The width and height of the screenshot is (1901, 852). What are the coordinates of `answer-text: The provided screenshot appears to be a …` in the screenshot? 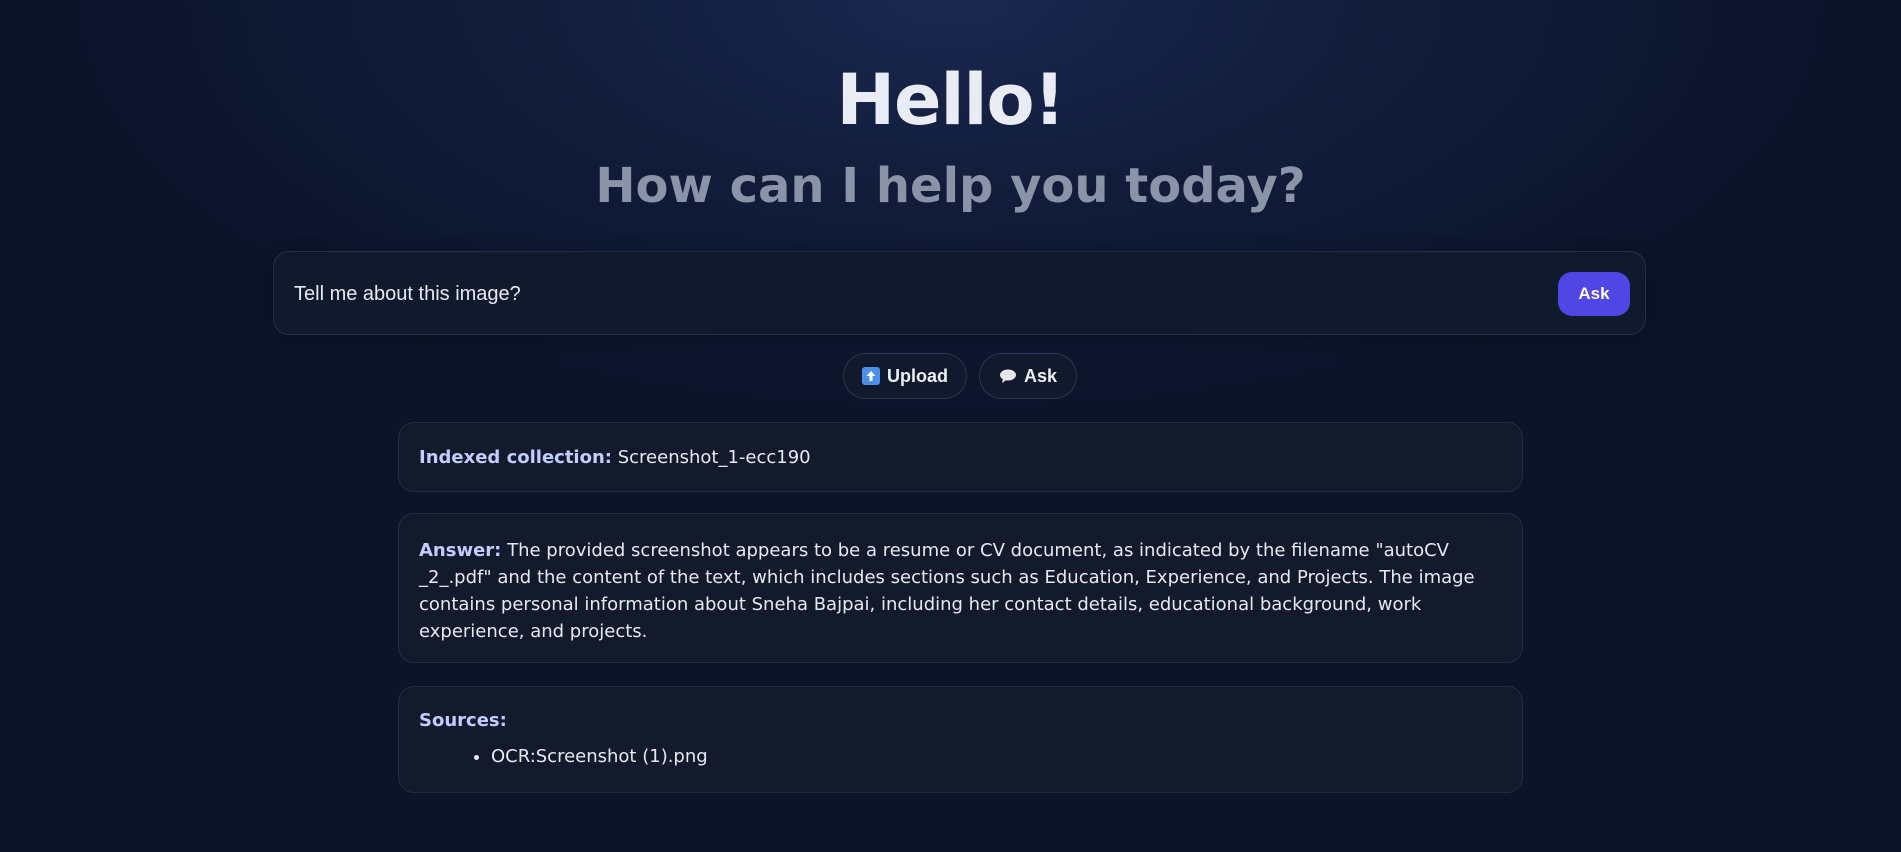 It's located at (947, 591).